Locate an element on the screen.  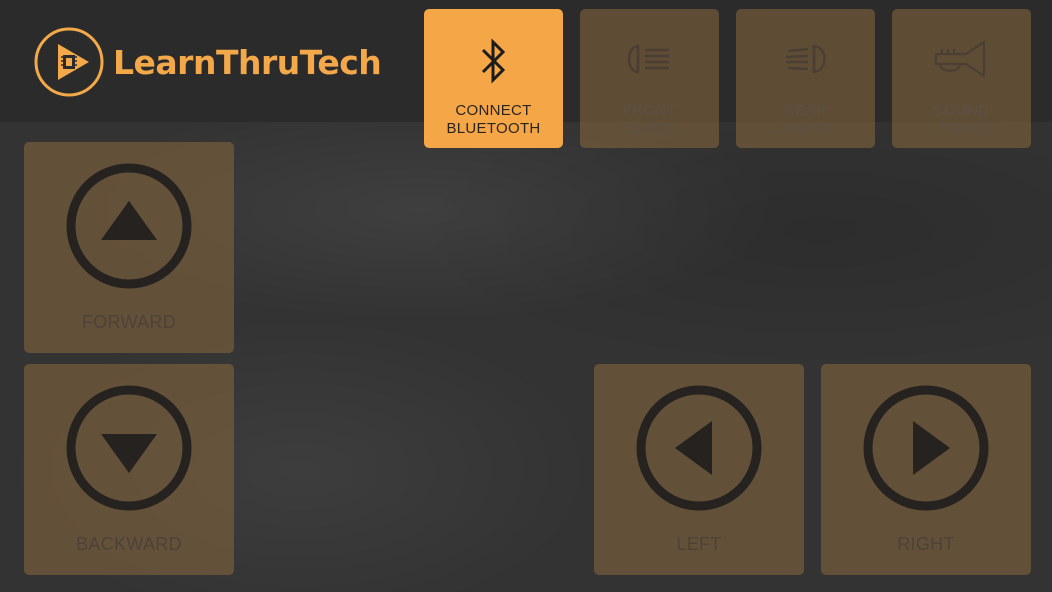
headlight-icon is located at coordinates (649, 59).